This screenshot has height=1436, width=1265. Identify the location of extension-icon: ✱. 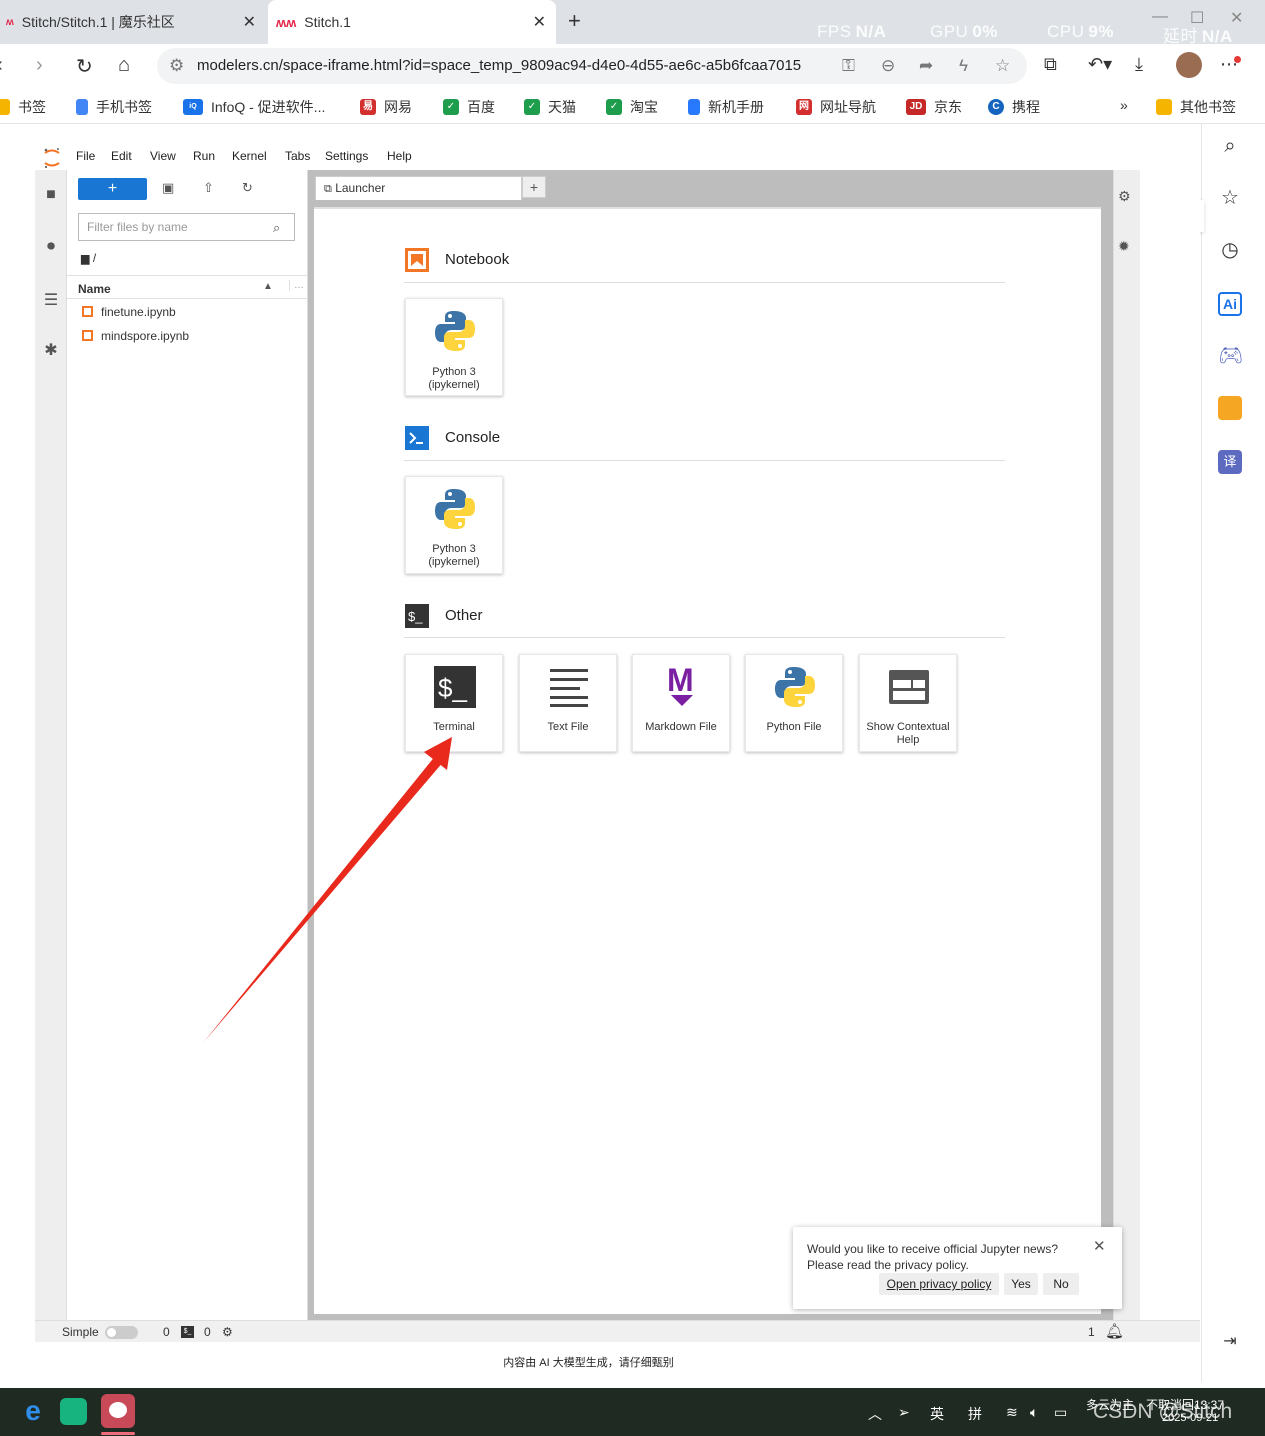
(51, 350).